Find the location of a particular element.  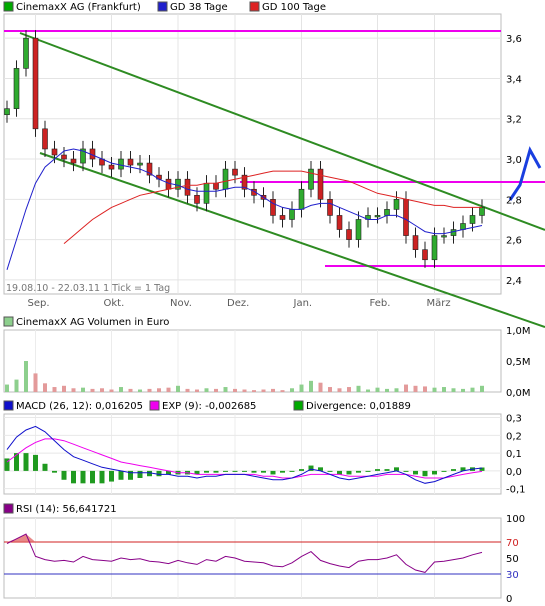

price-ytick-label: 2,8 is located at coordinates (514, 200).